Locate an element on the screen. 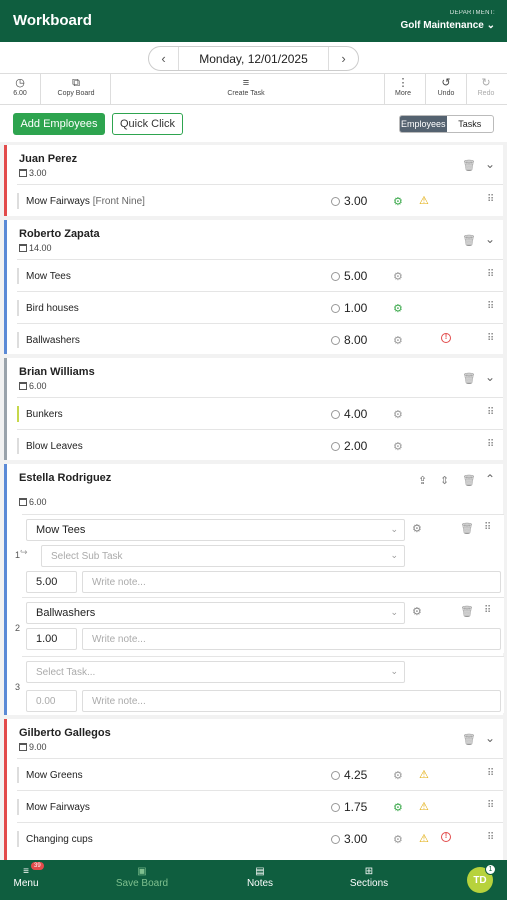  chevron-left-icon: ‹ is located at coordinates (164, 58).